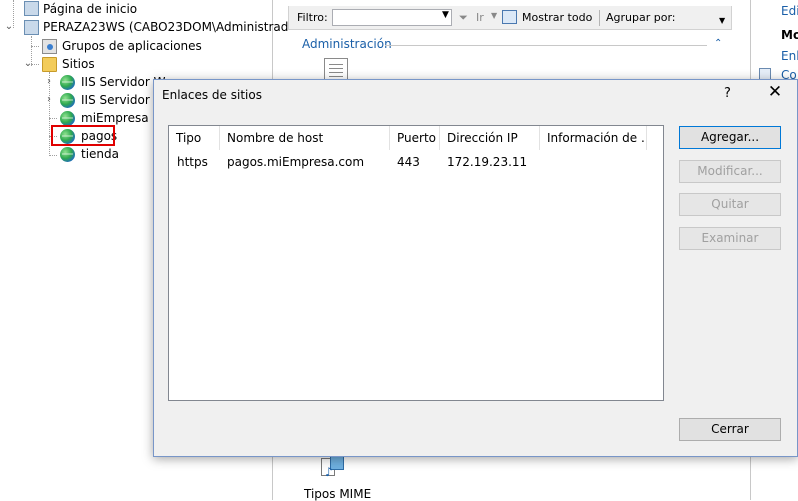  Describe the element at coordinates (722, 20) in the screenshot. I see `scroll-down-icon: ▼` at that location.